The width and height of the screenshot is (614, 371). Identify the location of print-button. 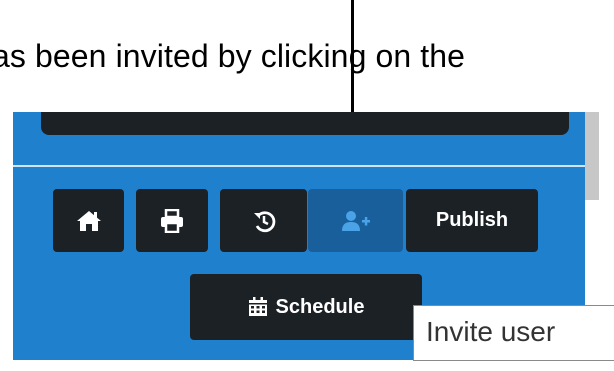
(172, 220).